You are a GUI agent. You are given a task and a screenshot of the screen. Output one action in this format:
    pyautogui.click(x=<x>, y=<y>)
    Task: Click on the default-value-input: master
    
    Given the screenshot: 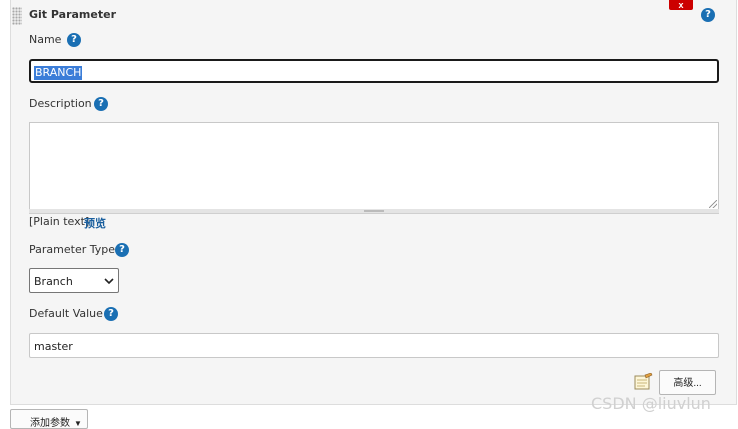 What is the action you would take?
    pyautogui.click(x=374, y=345)
    